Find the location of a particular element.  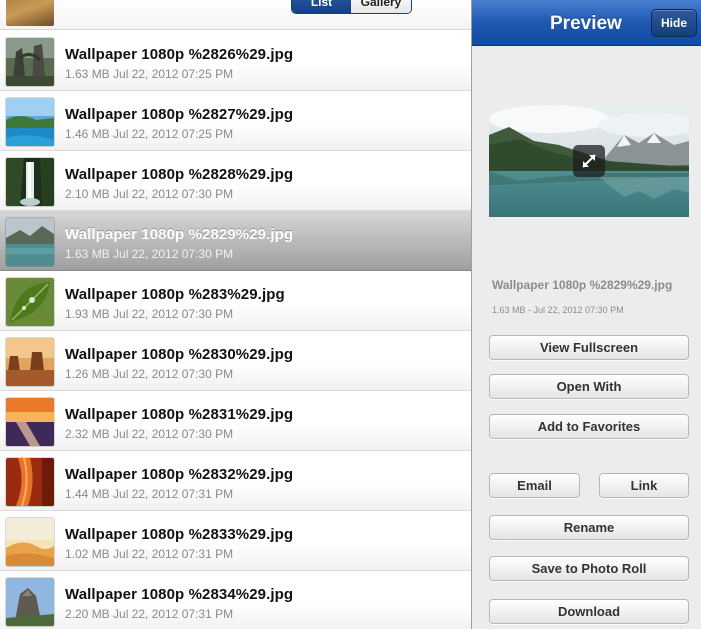

file-name: Wallpaper 1080p %2833%29.jpg is located at coordinates (179, 534).